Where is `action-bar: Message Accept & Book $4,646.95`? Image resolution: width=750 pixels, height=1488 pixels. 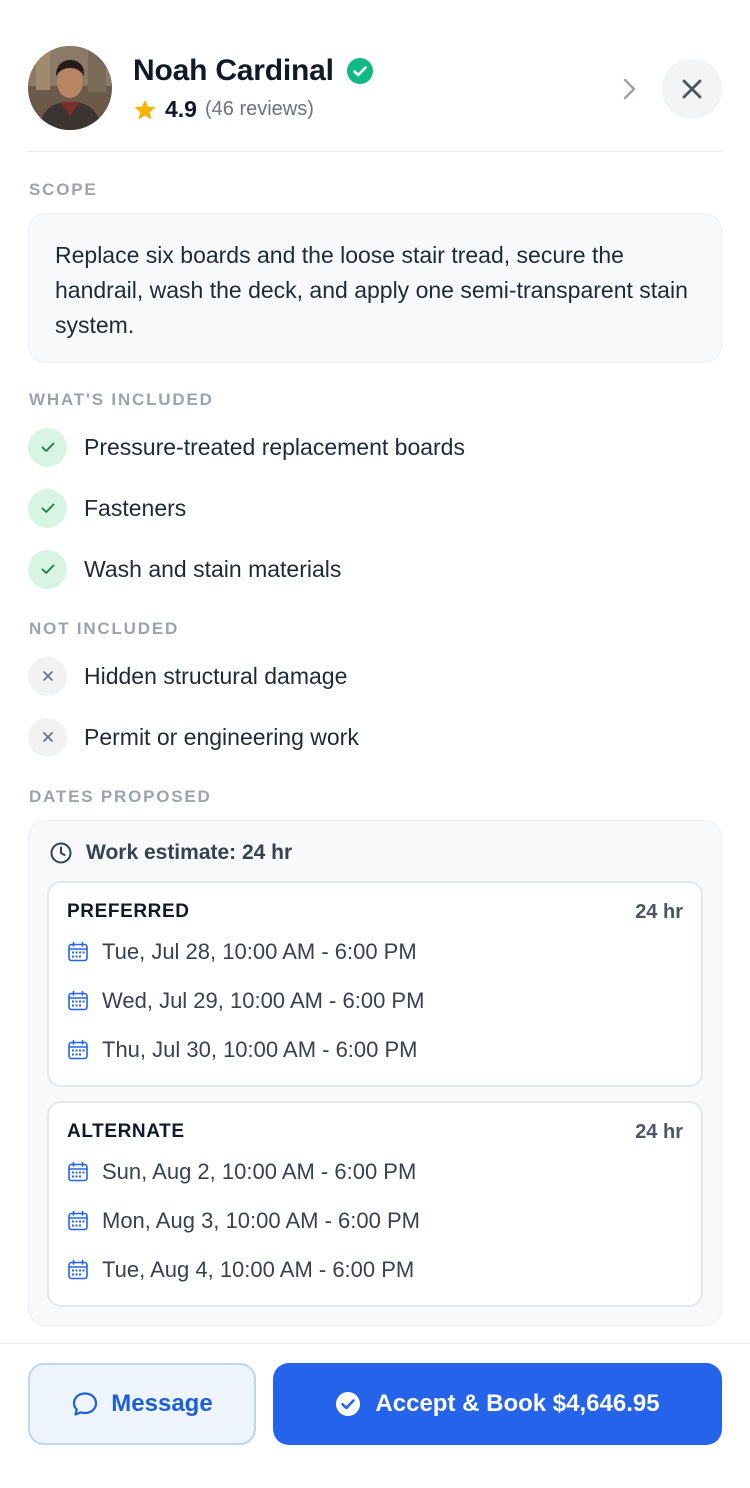
action-bar: Message Accept & Book $4,646.95 is located at coordinates (375, 1415).